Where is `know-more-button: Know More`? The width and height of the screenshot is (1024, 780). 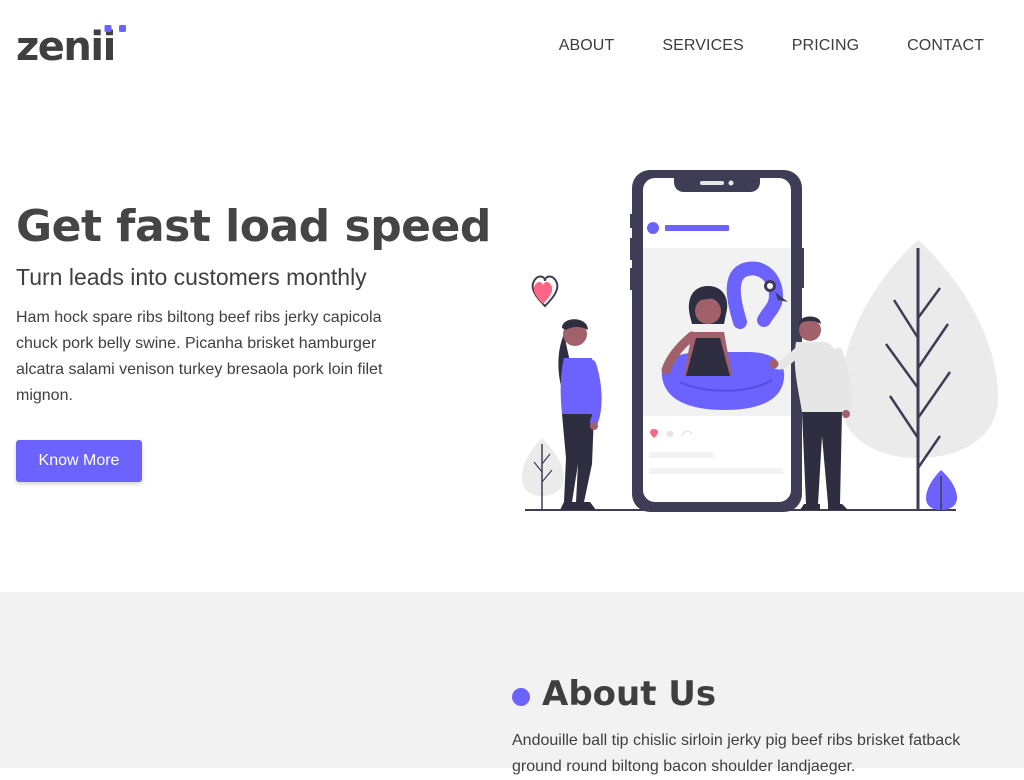
know-more-button: Know More is located at coordinates (79, 461).